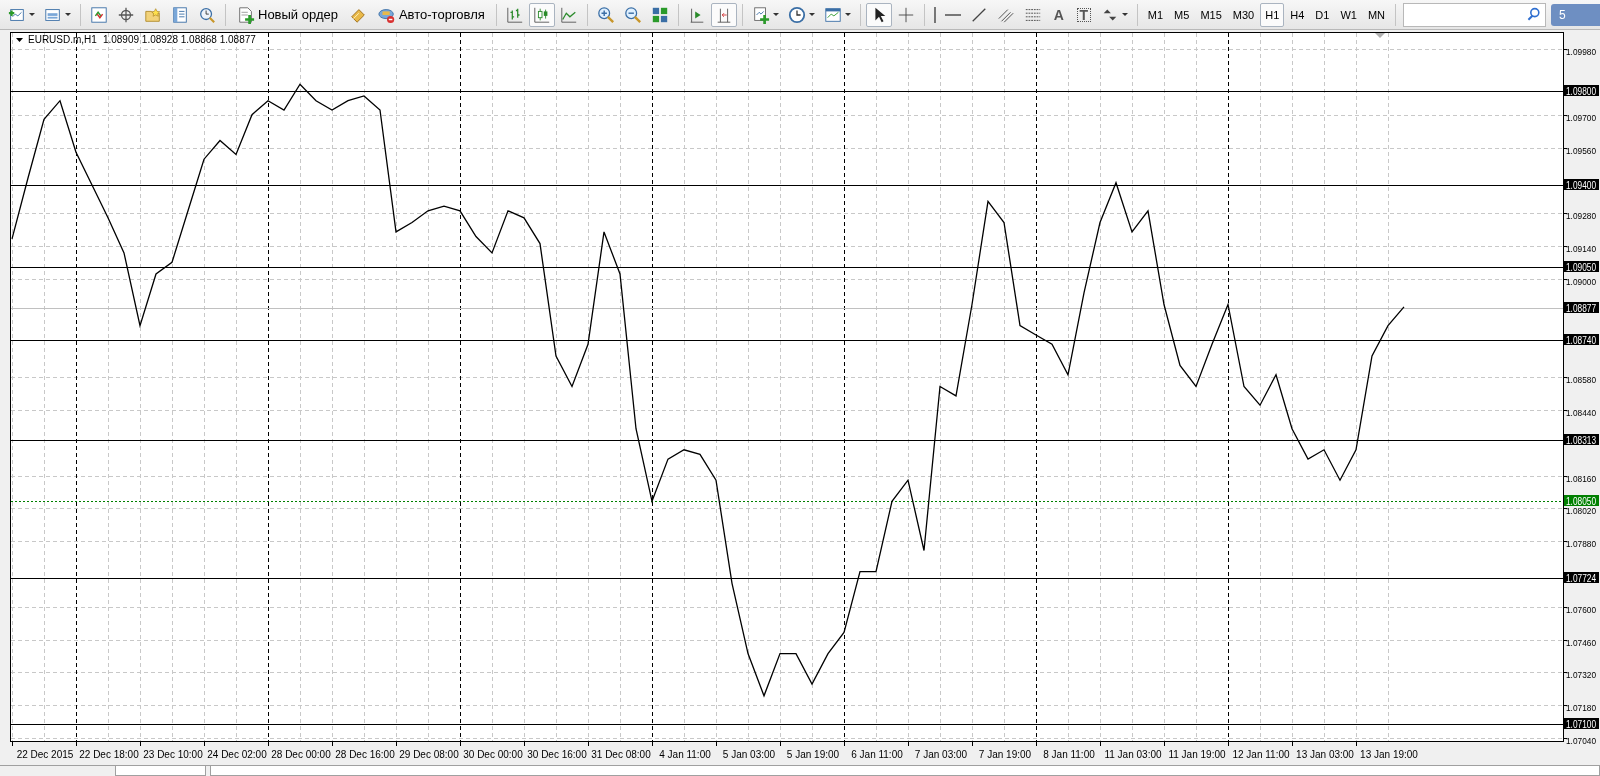  I want to click on time-label: 12 Jan 11:00, so click(1261, 754).